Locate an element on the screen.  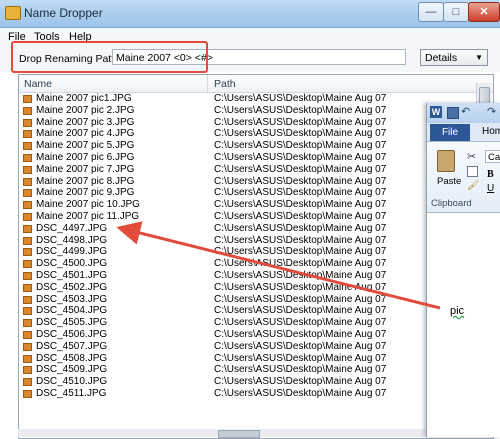
annotation-arrow is located at coordinates (278, 265).